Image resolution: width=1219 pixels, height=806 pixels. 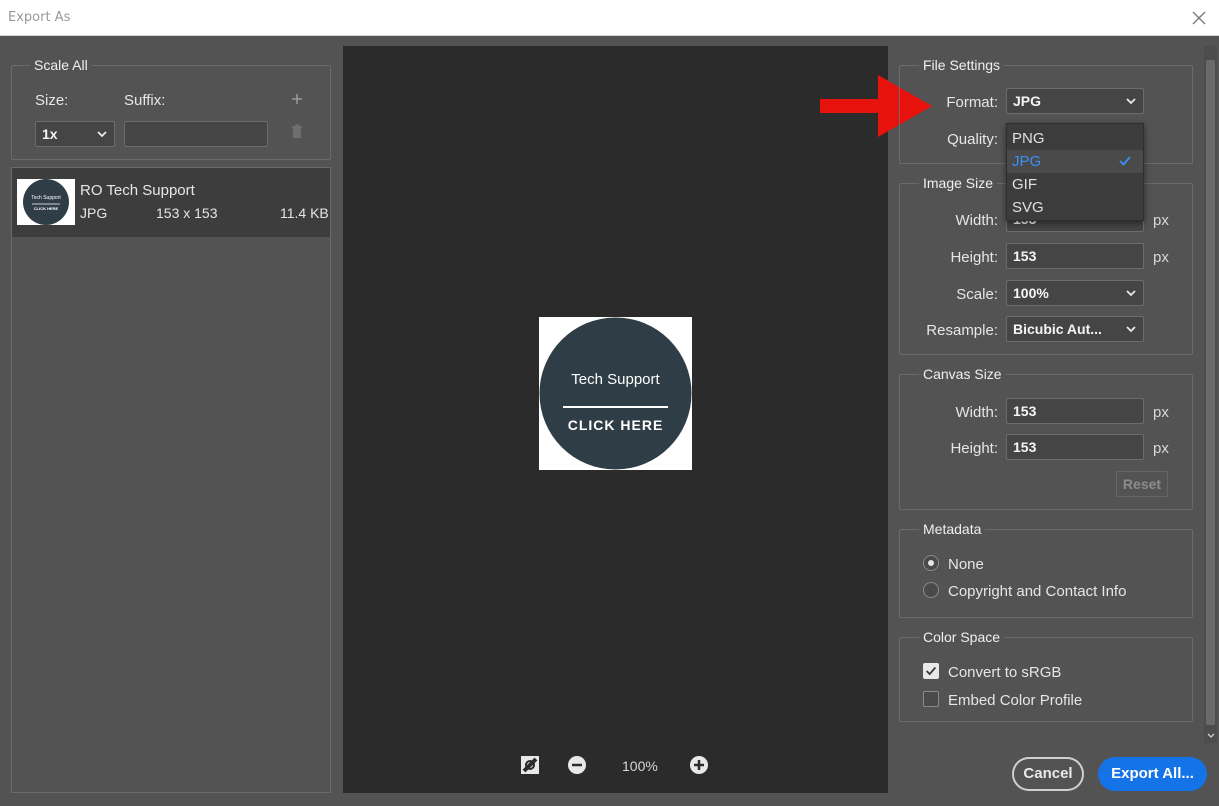 What do you see at coordinates (94, 213) in the screenshot?
I see `asset-format: JPG` at bounding box center [94, 213].